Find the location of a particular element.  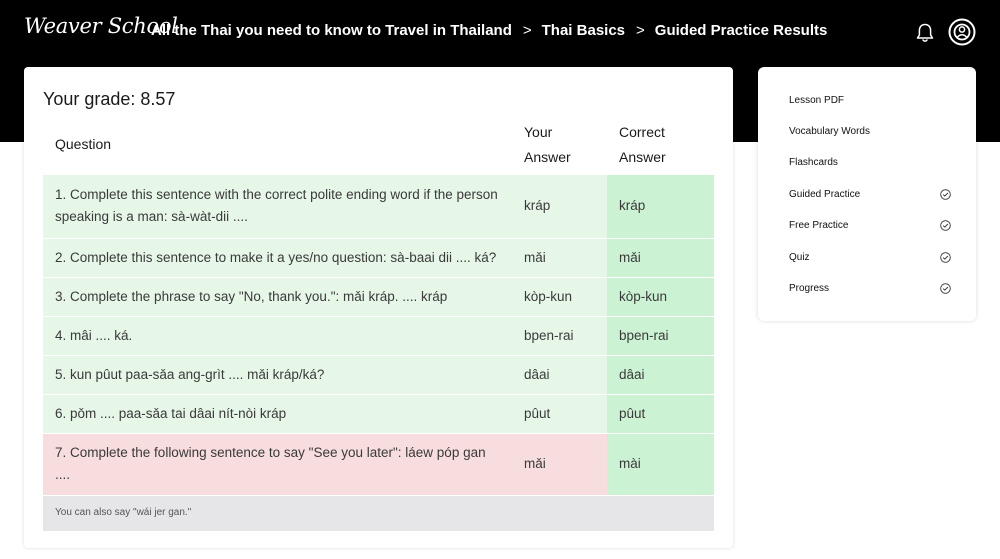

sidebar-item-label: Lesson PDF is located at coordinates (817, 100).